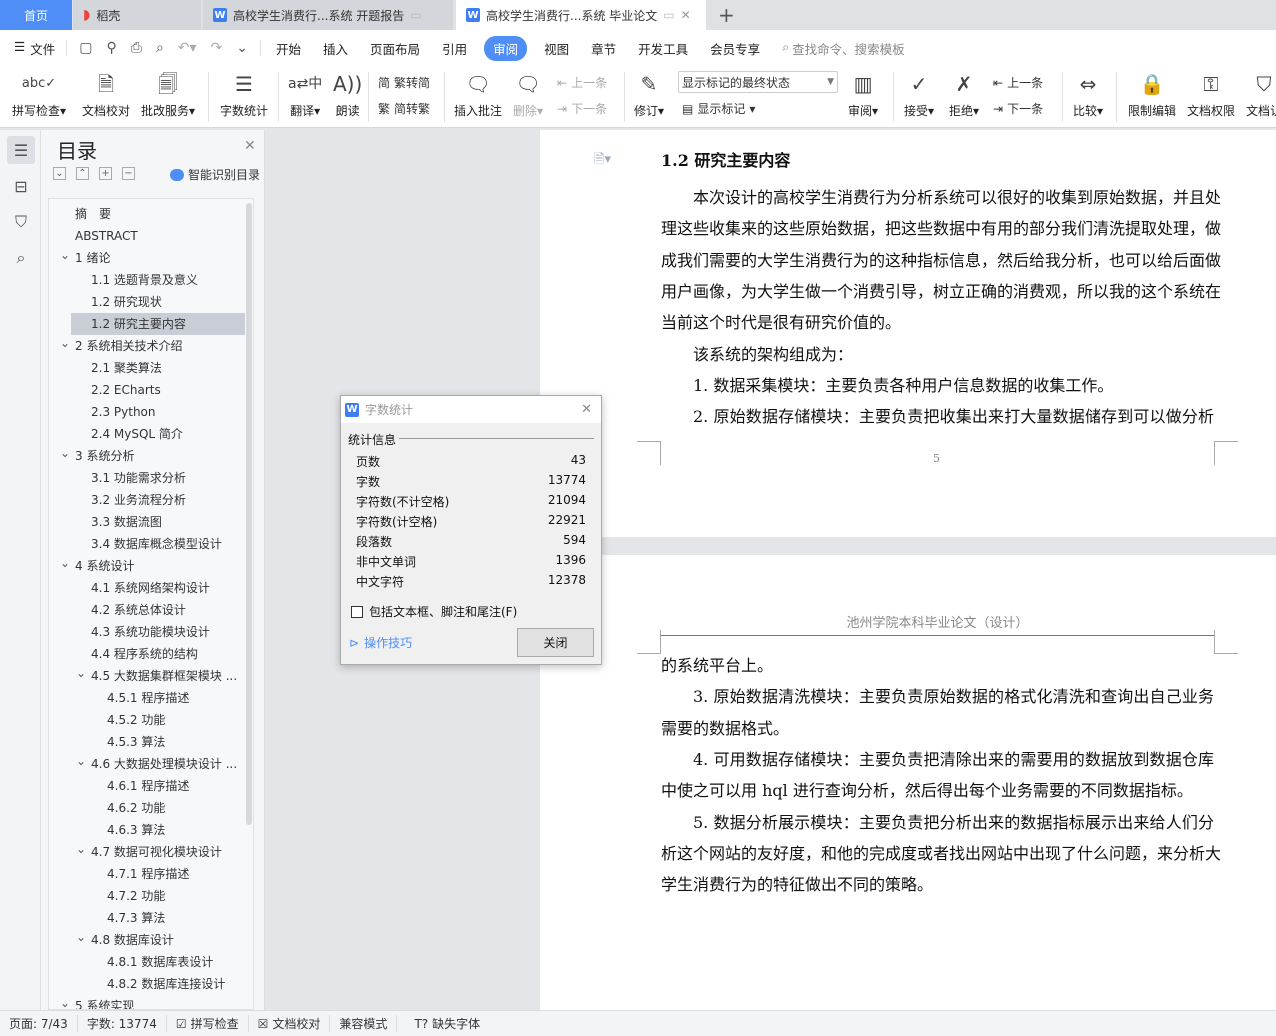  What do you see at coordinates (506, 48) in the screenshot?
I see `menu-review: 审阅` at bounding box center [506, 48].